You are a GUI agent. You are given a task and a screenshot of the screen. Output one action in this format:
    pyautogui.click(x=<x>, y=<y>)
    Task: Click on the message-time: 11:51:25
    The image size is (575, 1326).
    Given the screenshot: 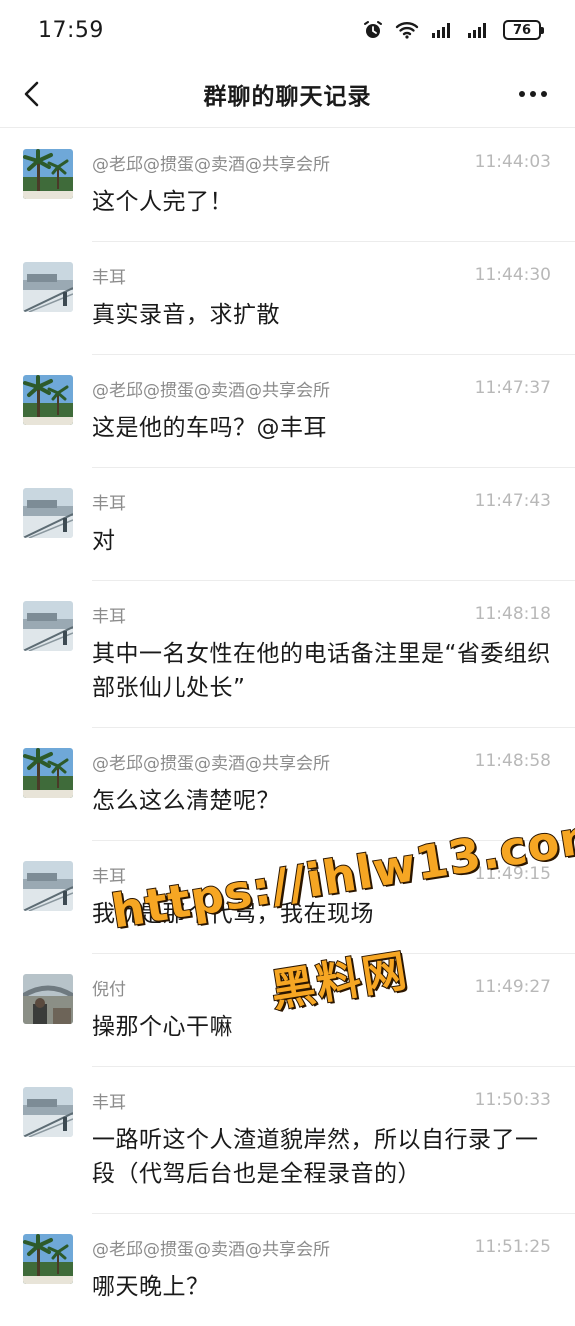 What is the action you would take?
    pyautogui.click(x=512, y=1247)
    